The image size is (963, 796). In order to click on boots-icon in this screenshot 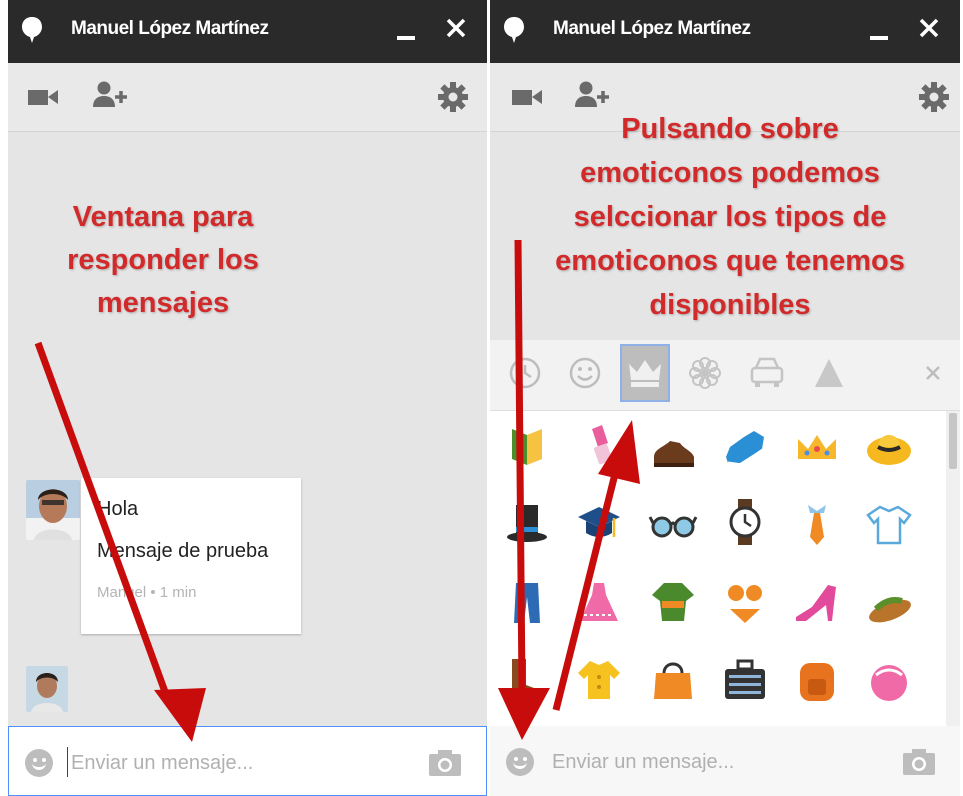, I will do `click(527, 680)`.